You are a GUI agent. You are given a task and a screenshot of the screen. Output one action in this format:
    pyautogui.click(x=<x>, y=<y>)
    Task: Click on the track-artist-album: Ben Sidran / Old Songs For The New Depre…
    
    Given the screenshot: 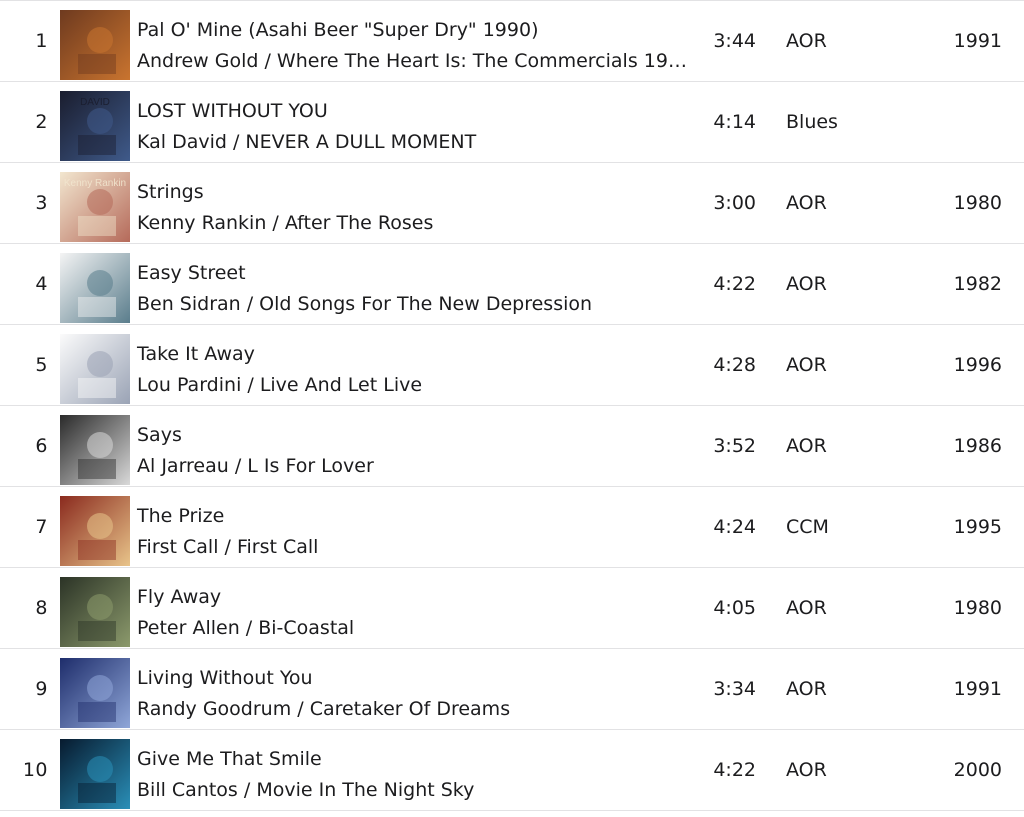 What is the action you would take?
    pyautogui.click(x=365, y=304)
    